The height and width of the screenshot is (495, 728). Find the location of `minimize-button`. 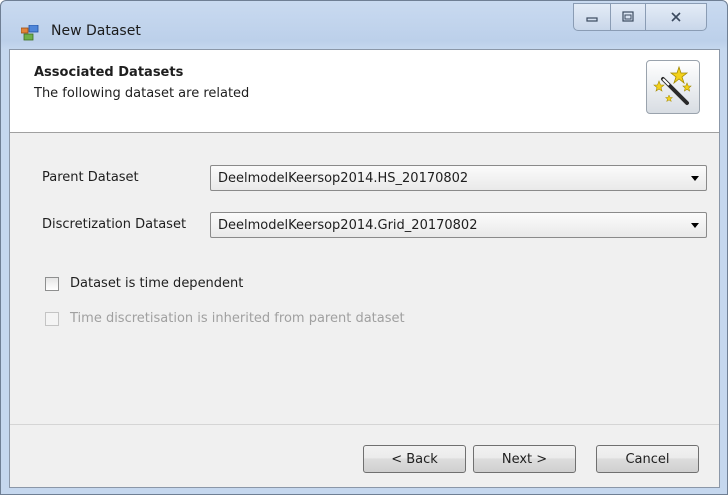

minimize-button is located at coordinates (592, 17).